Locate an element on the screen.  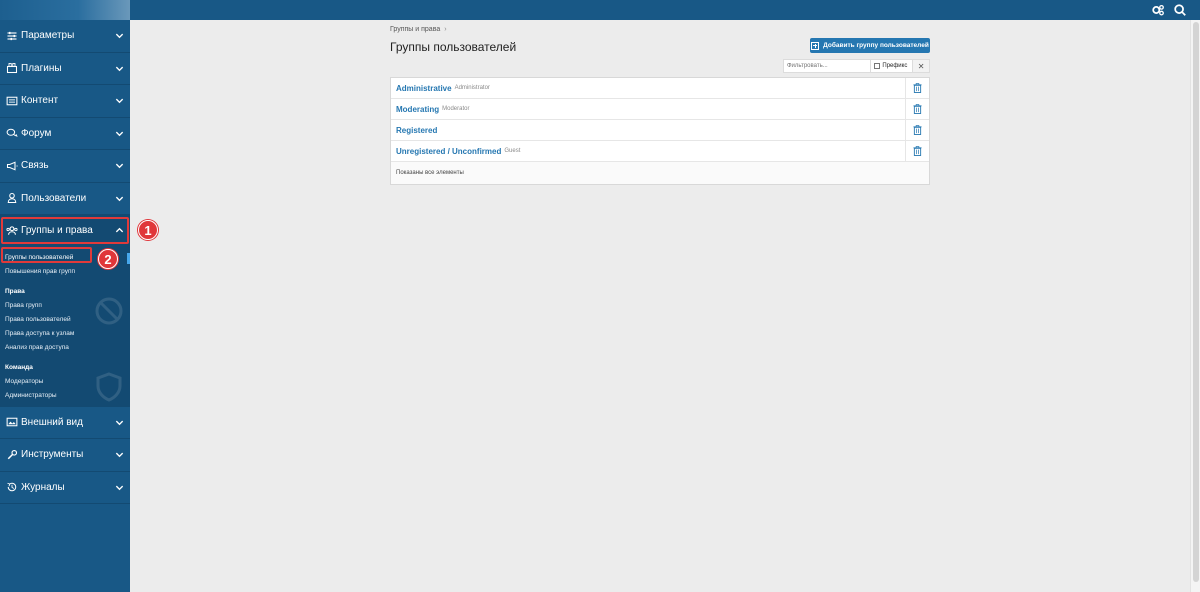
cogs-icon is located at coordinates (1158, 10).